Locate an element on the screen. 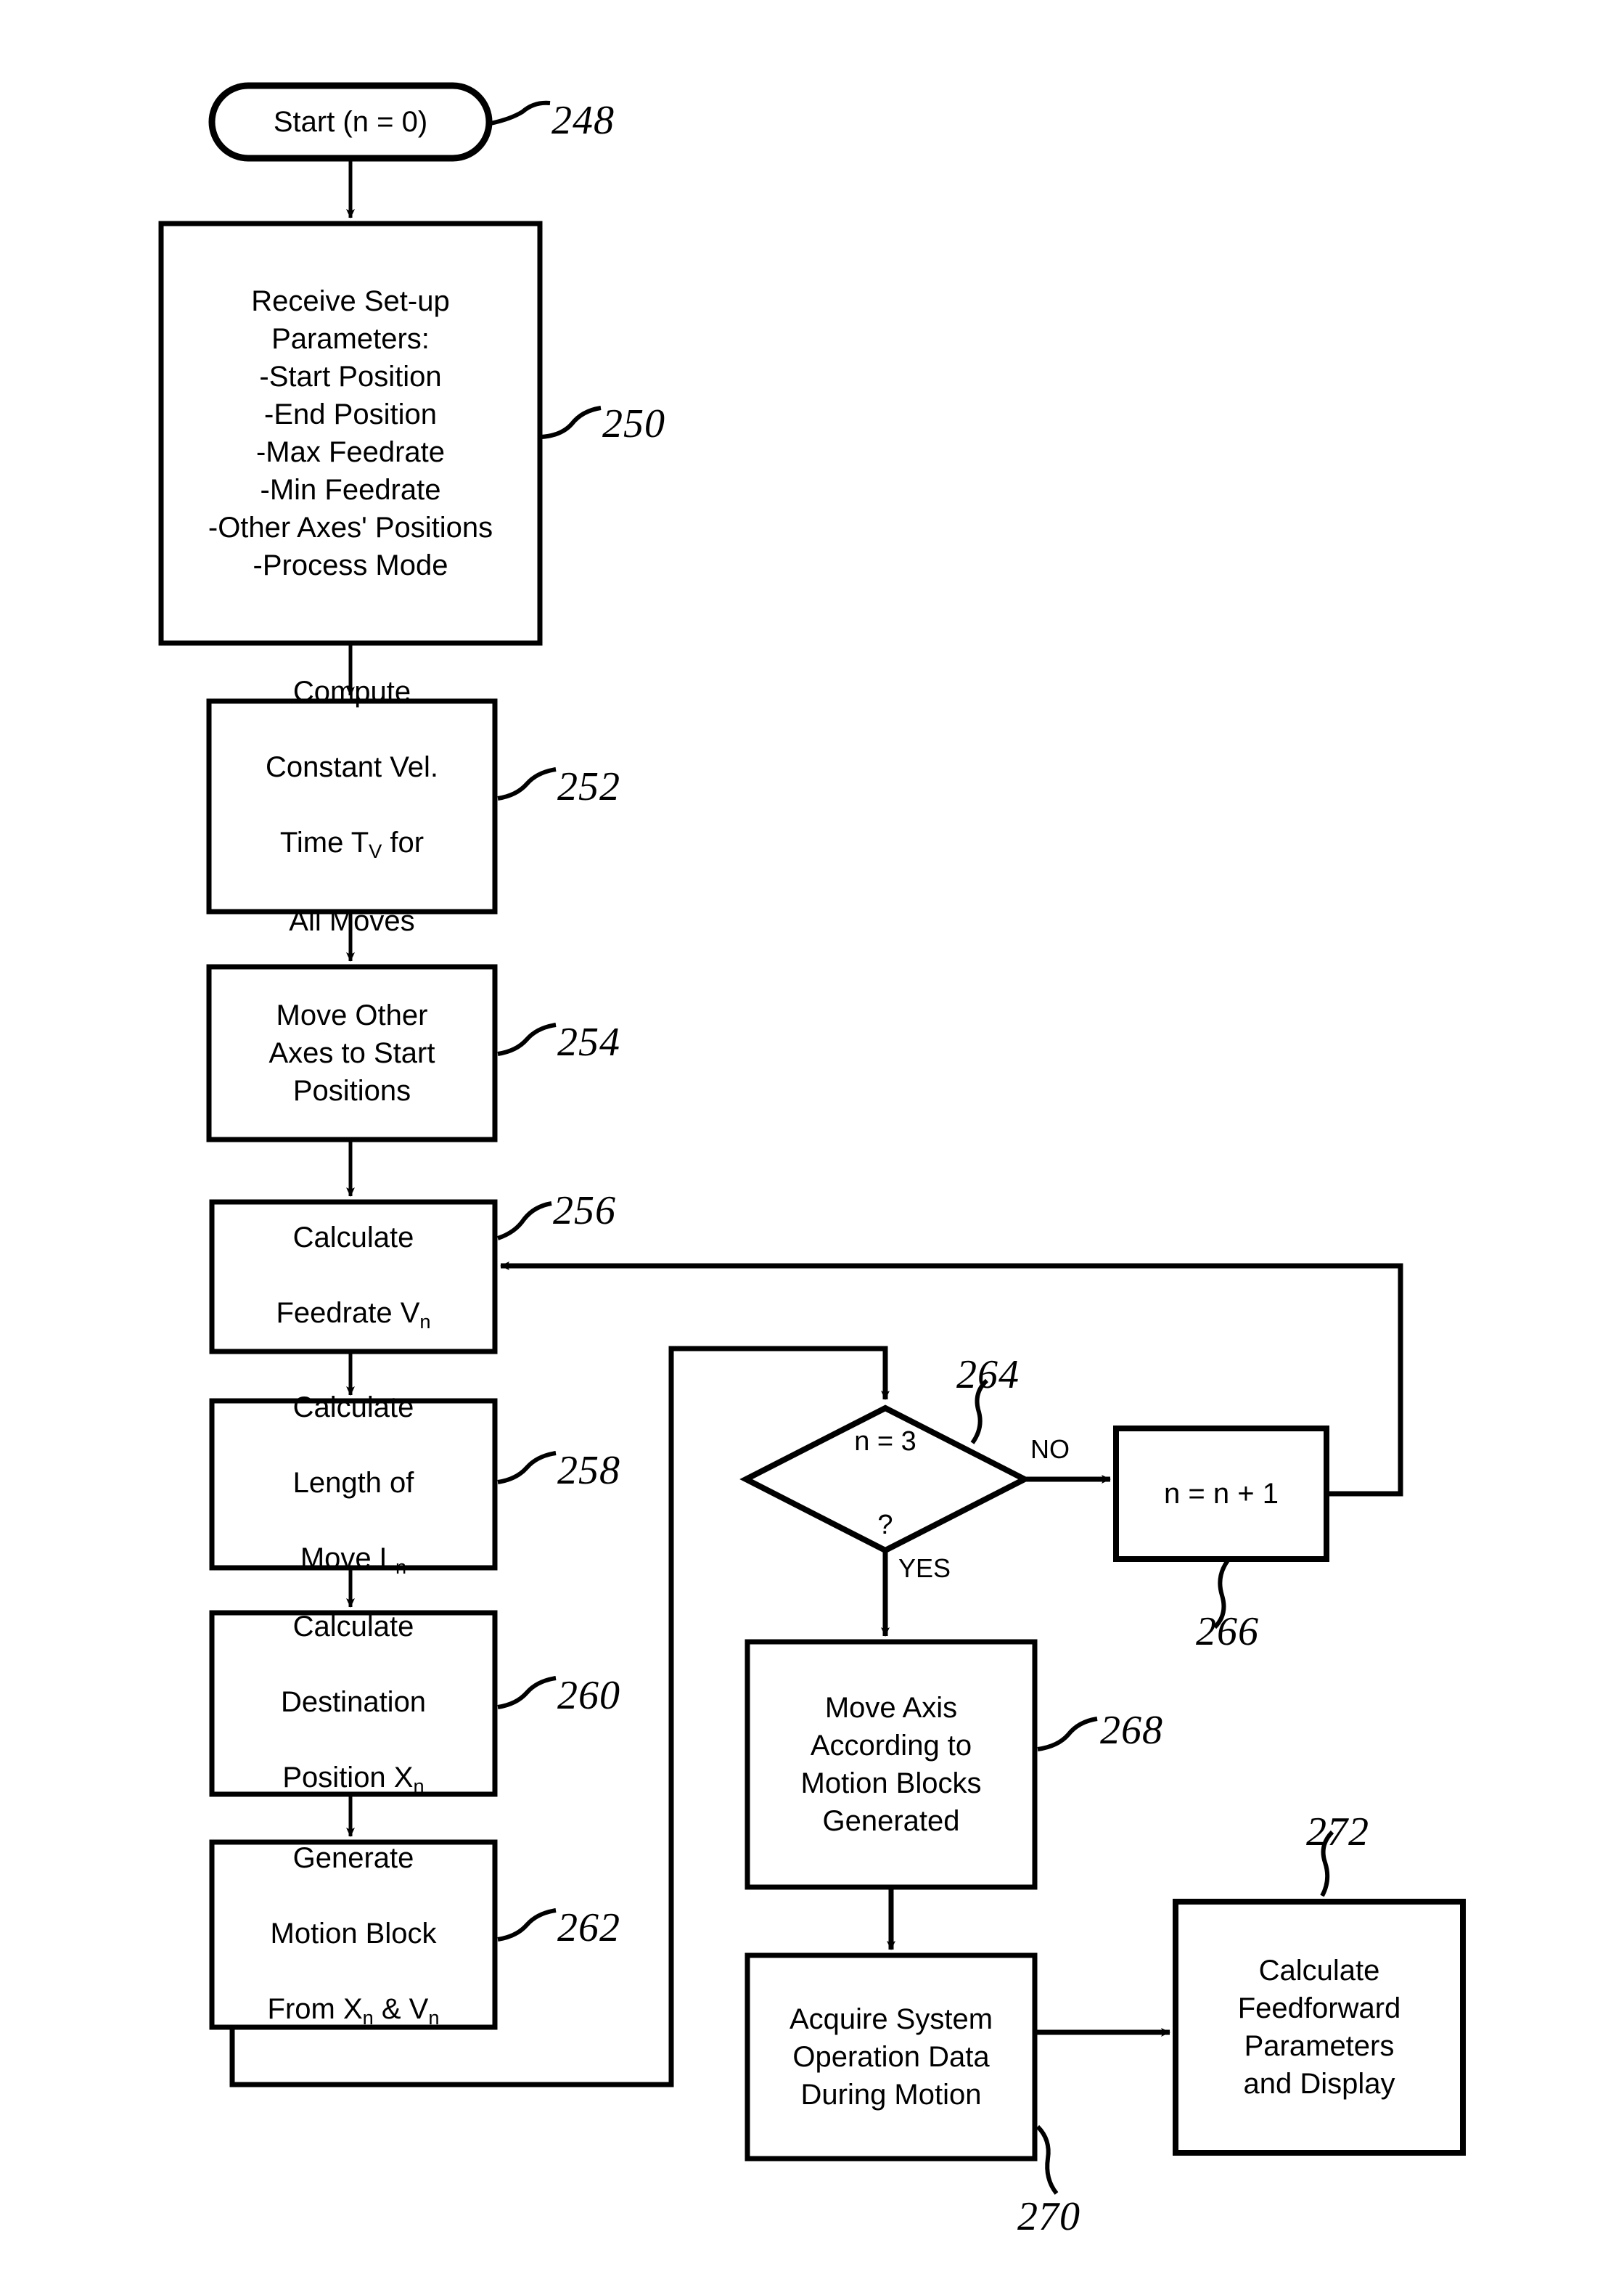 This screenshot has height=2274, width=1624. ref-number-268: 268 is located at coordinates (1131, 1730).